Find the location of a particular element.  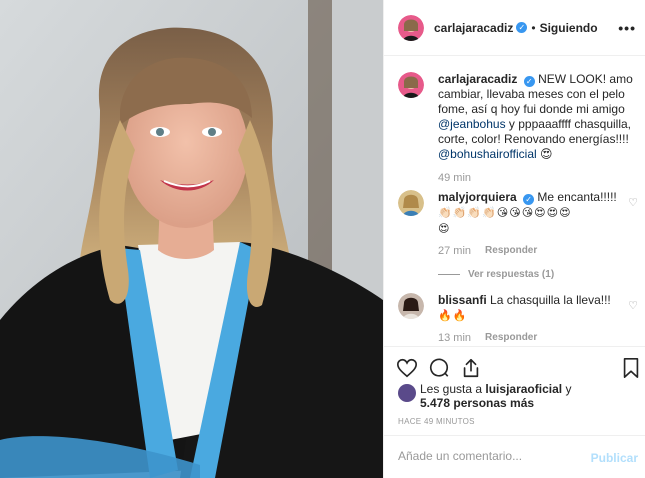

comment-username: blissanfi is located at coordinates (462, 300).